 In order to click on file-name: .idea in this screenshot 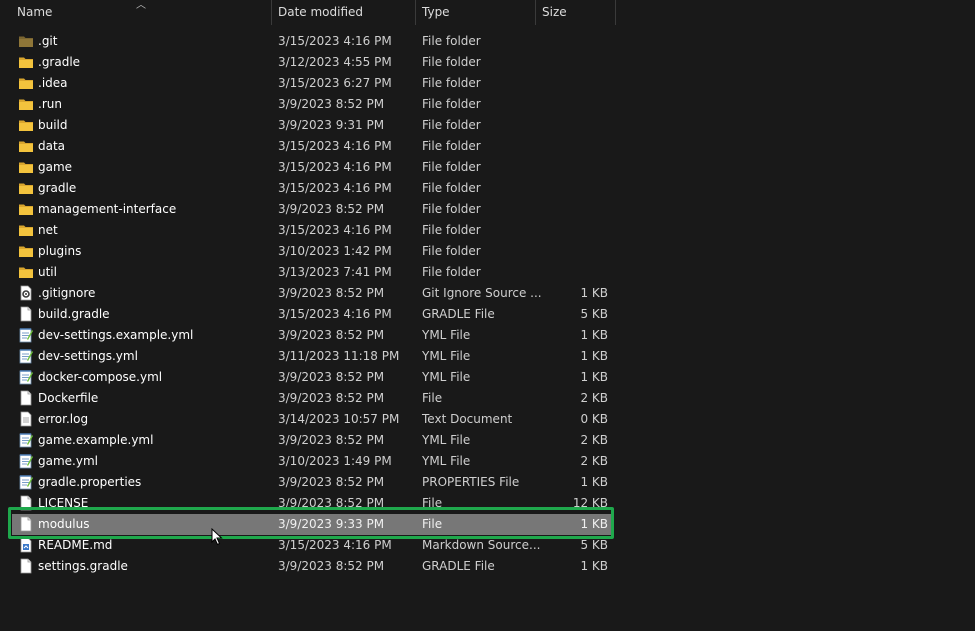, I will do `click(53, 83)`.